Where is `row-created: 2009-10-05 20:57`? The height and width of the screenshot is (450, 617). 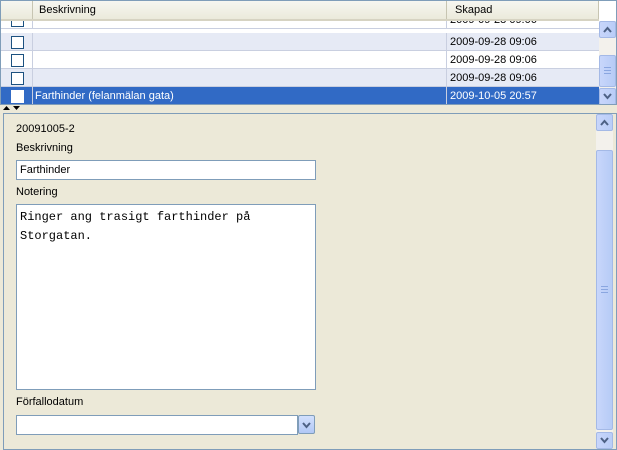
row-created: 2009-10-05 20:57 is located at coordinates (493, 96).